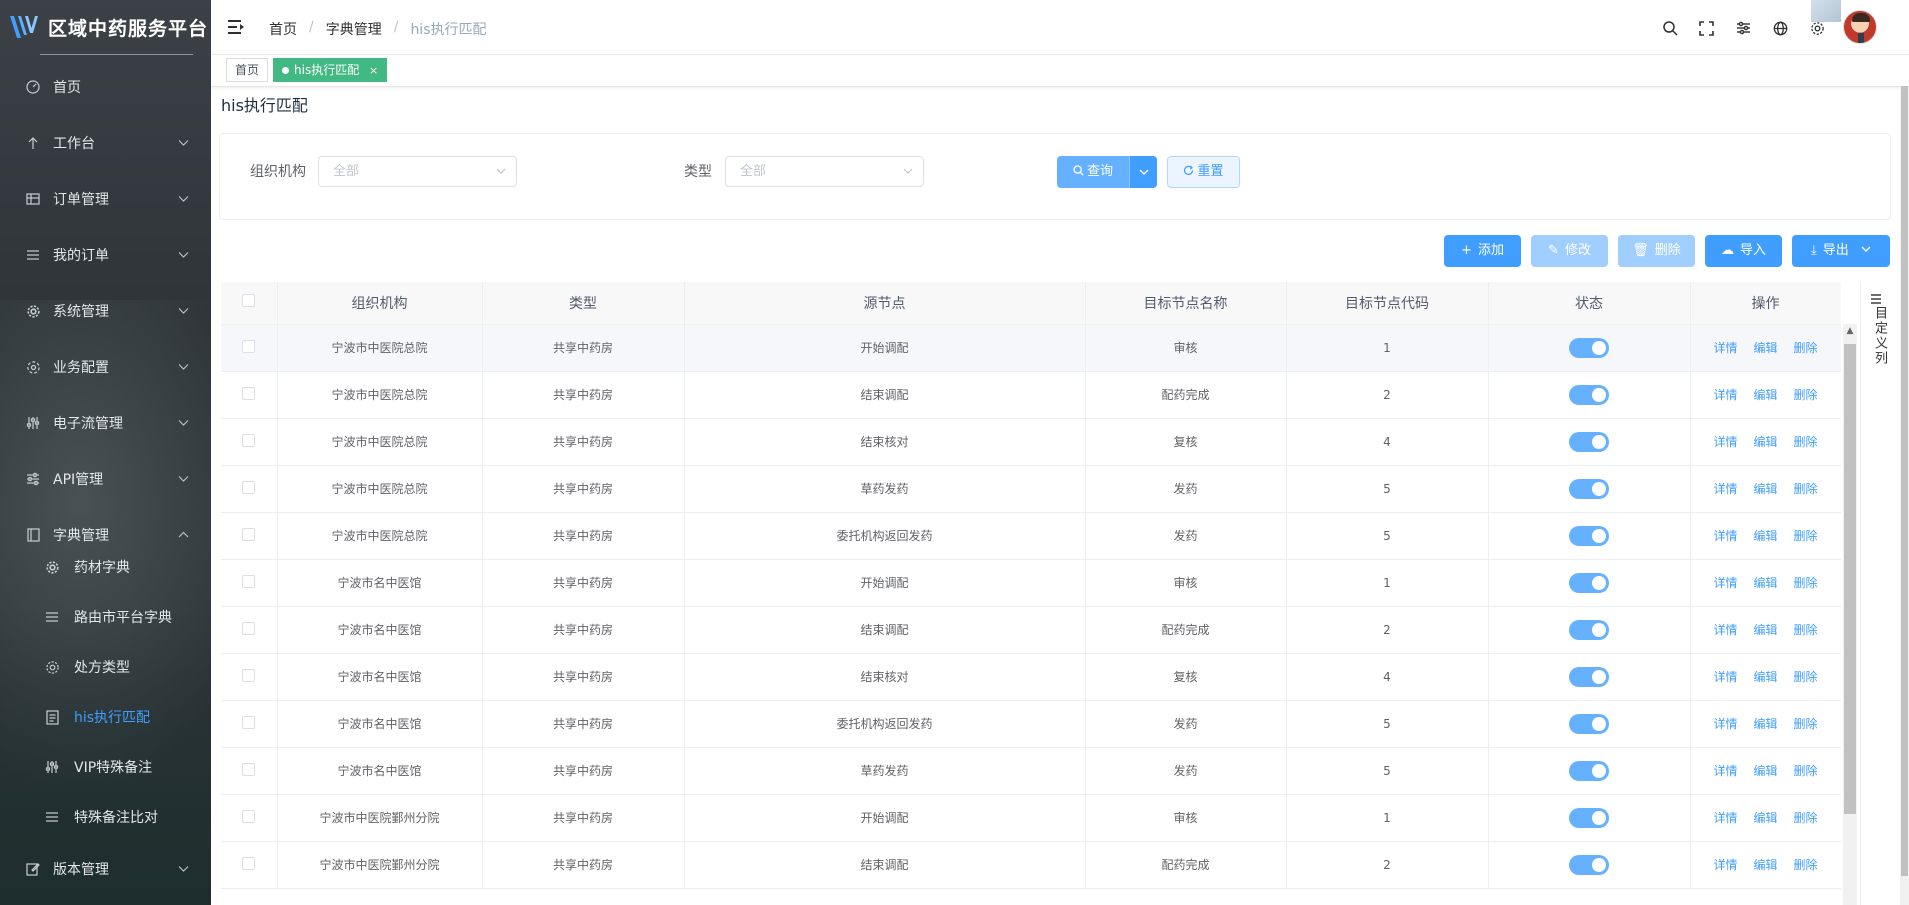 The width and height of the screenshot is (1909, 905). What do you see at coordinates (105, 617) in the screenshot?
I see `sidebar-item: 路由市平台字典` at bounding box center [105, 617].